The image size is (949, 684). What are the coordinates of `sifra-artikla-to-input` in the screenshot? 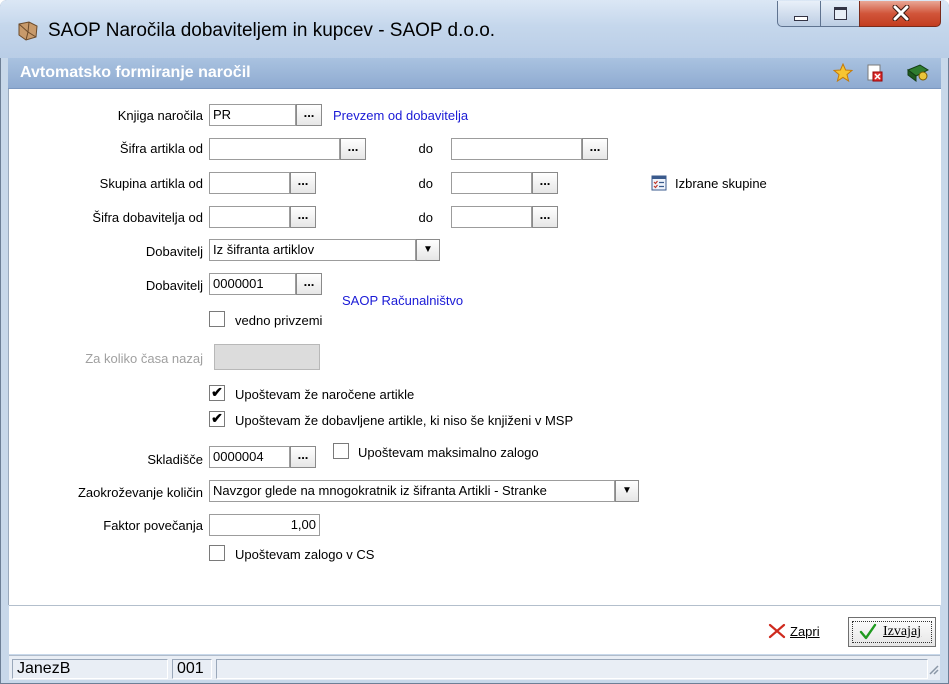 It's located at (516, 149).